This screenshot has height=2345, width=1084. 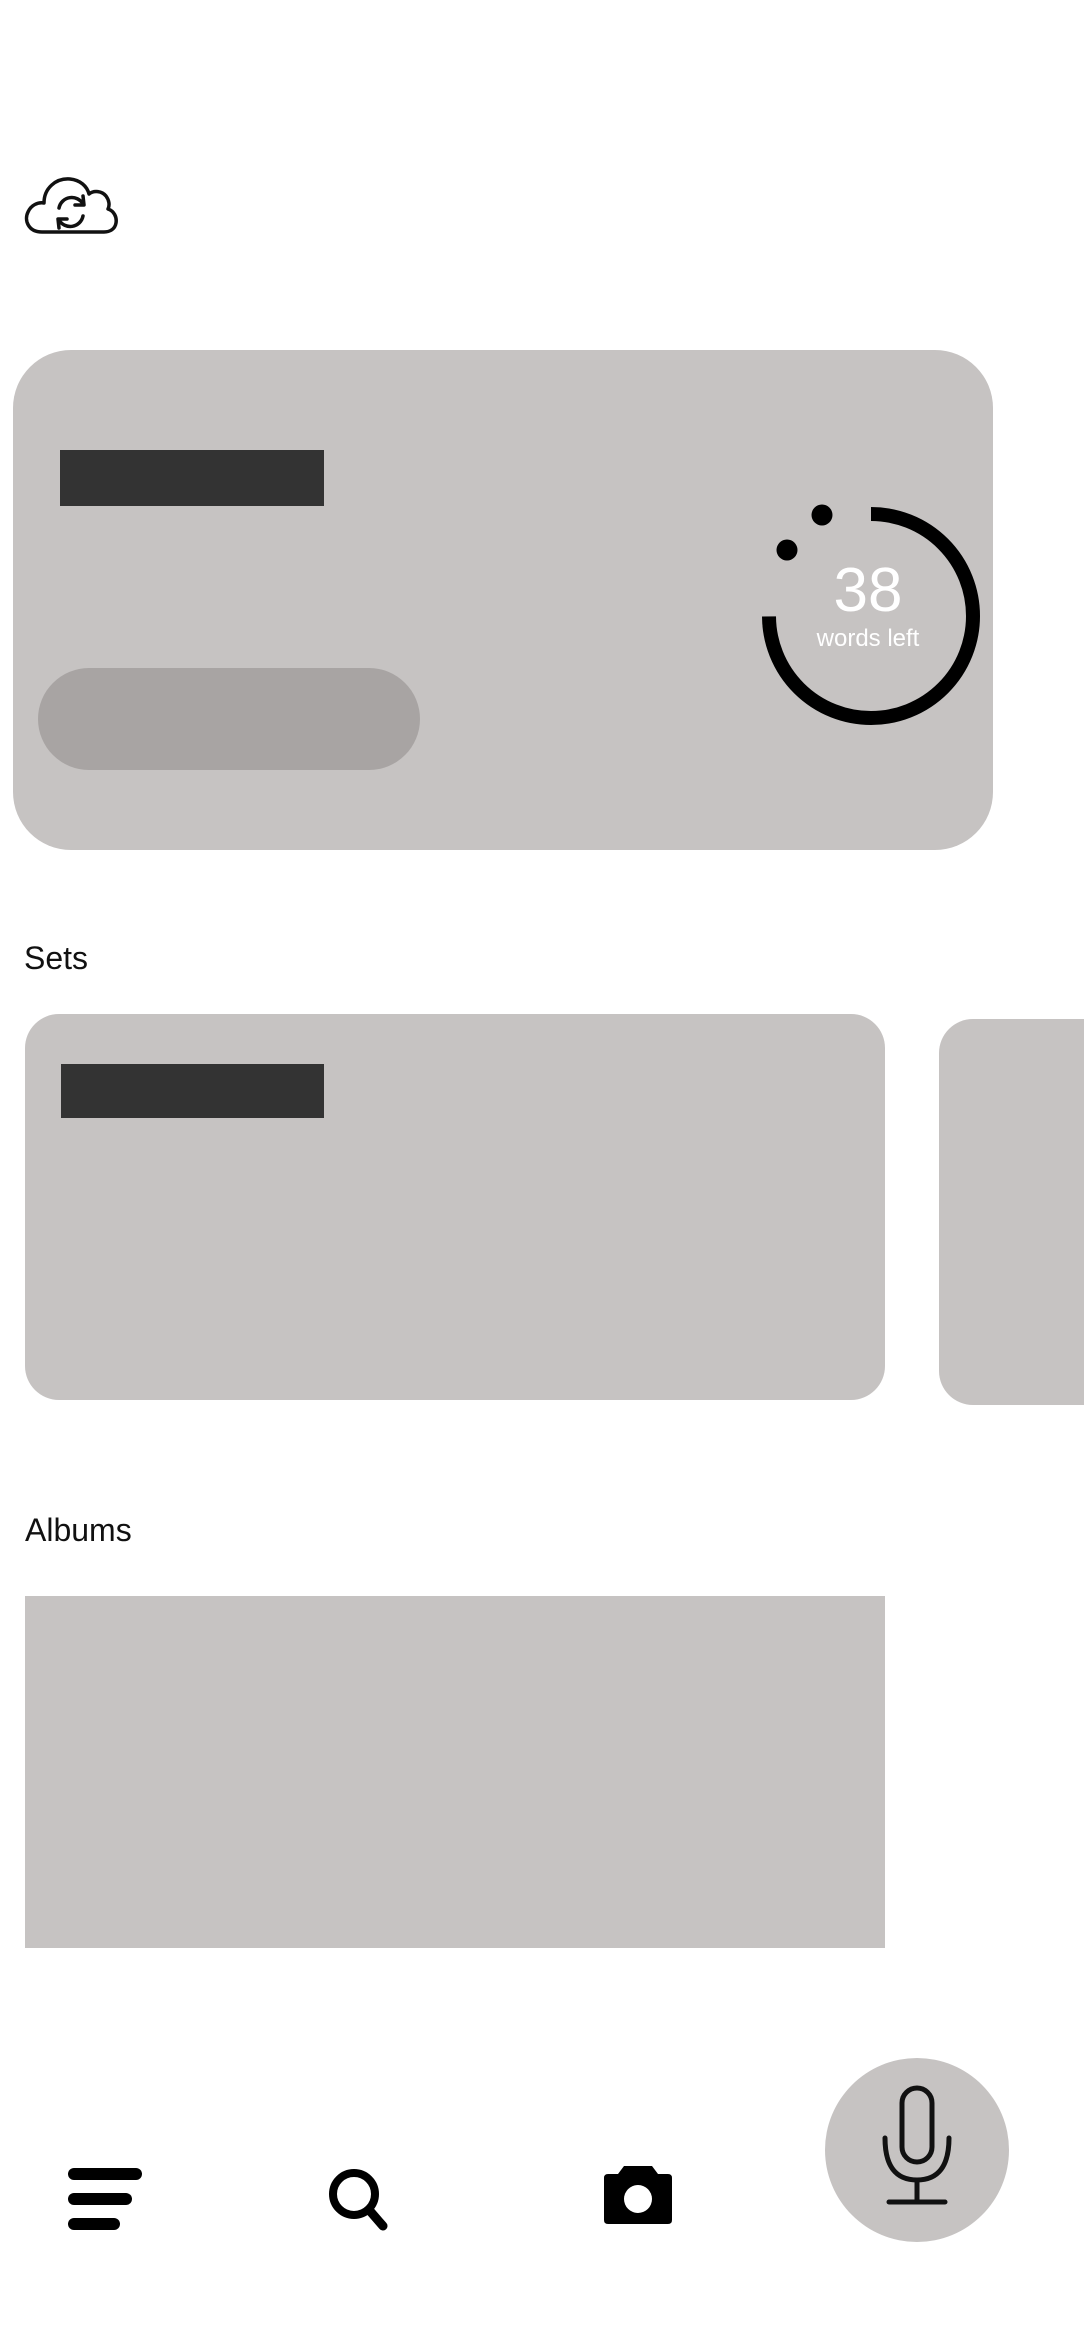 I want to click on microphone-icon, so click(x=917, y=2145).